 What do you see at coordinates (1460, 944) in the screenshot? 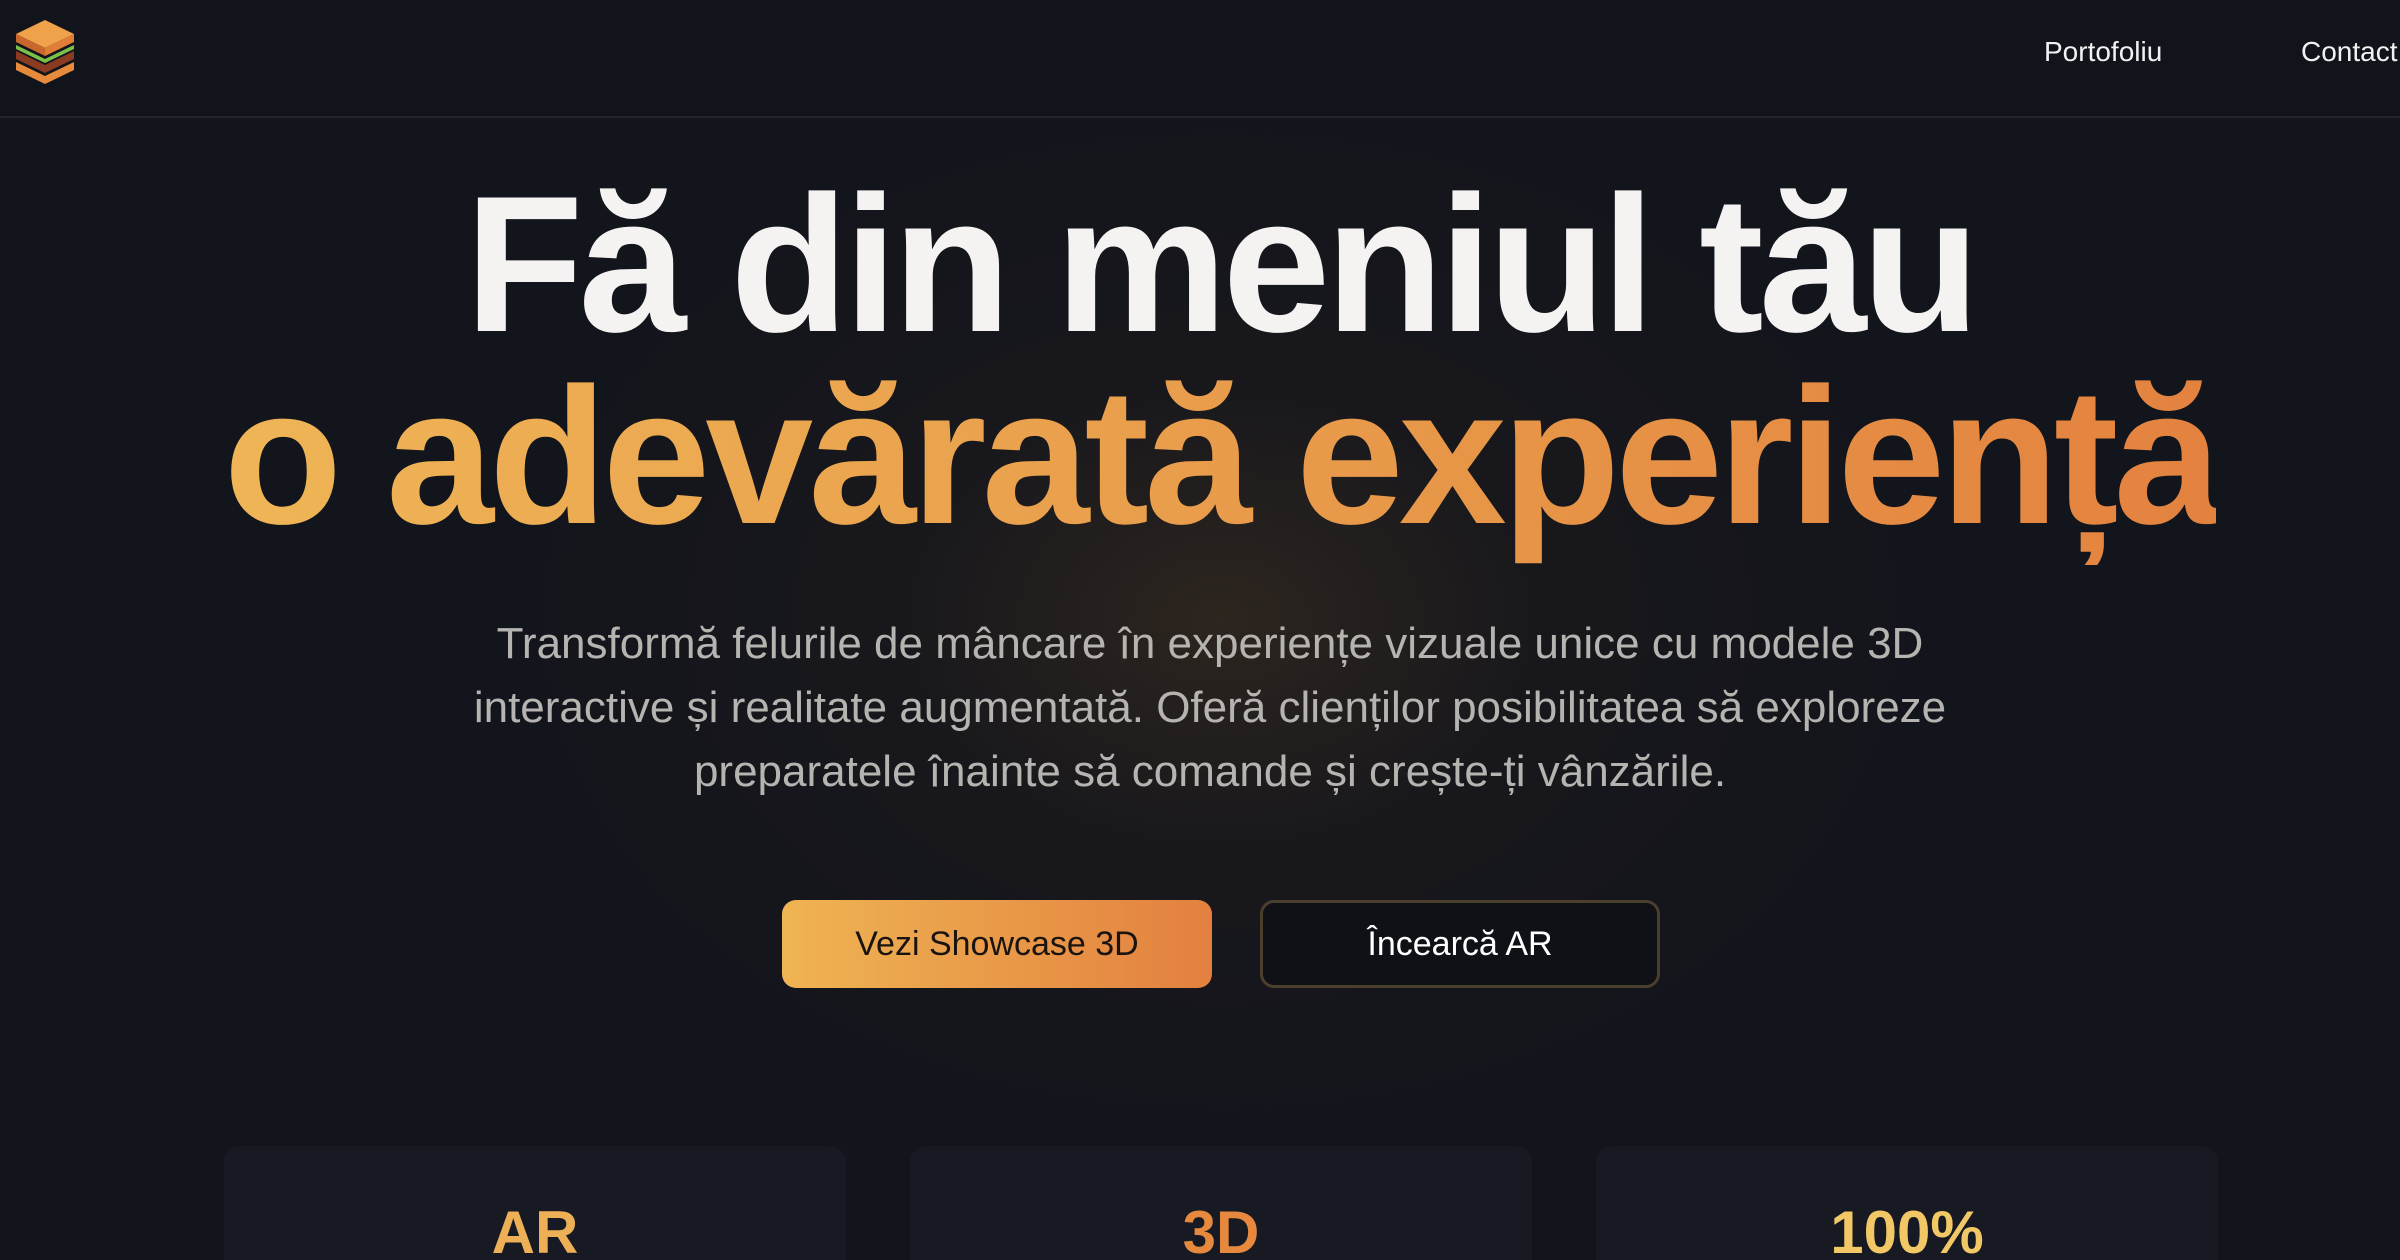
I see `try-ar-button: Încearcă AR` at bounding box center [1460, 944].